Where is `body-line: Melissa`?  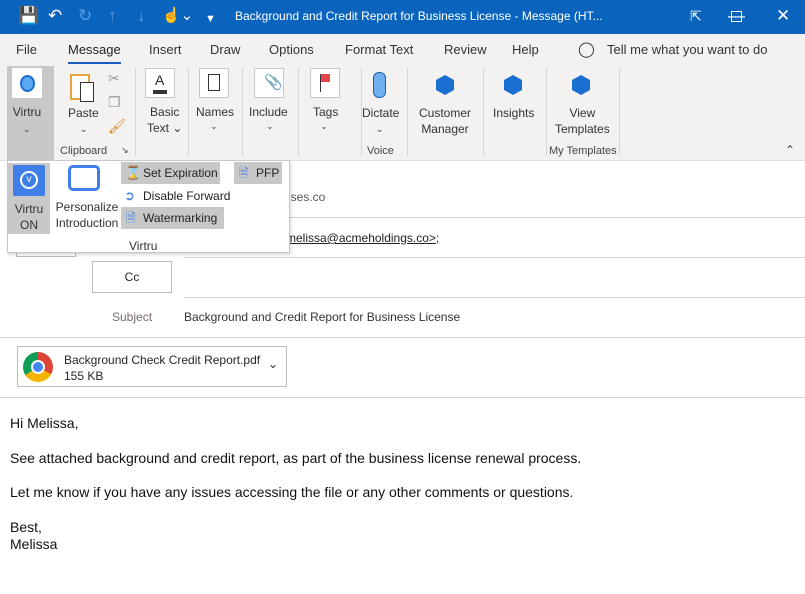 body-line: Melissa is located at coordinates (34, 544).